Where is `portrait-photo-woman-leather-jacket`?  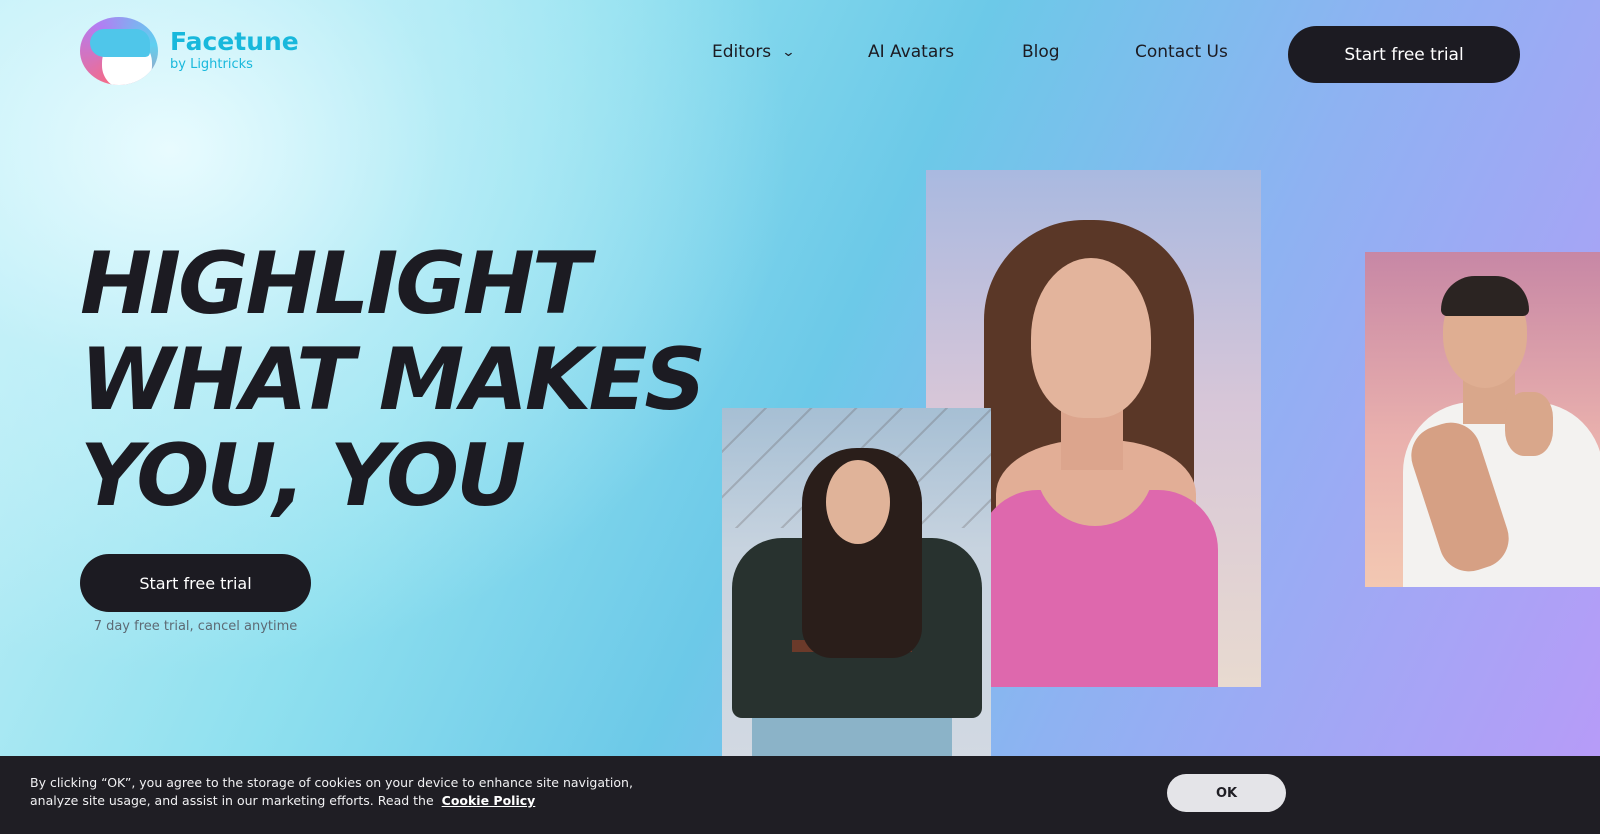
portrait-photo-woman-leather-jacket is located at coordinates (856, 584).